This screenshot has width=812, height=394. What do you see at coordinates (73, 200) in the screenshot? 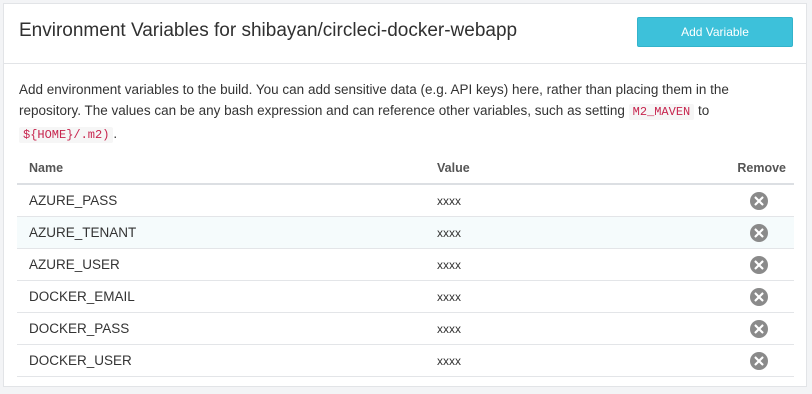
I see `variable-name: AZURE_PASS` at bounding box center [73, 200].